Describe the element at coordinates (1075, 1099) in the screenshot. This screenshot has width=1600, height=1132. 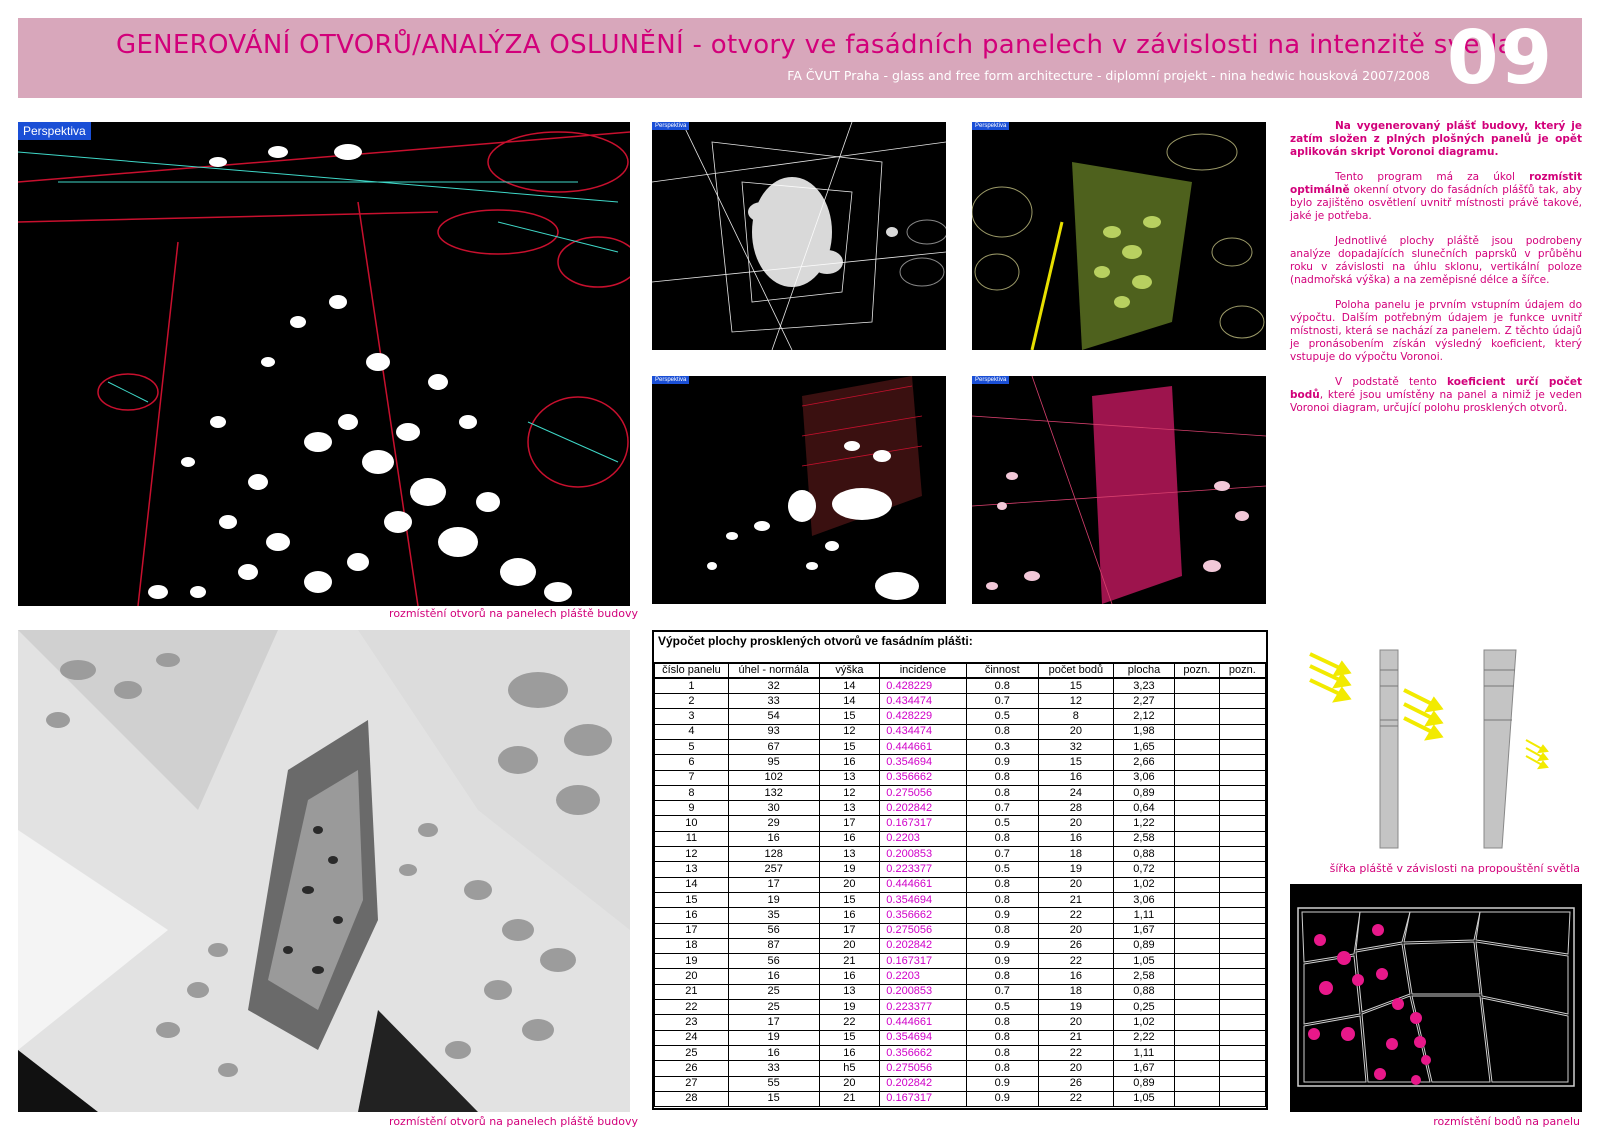
I see `table-cell: 22` at that location.